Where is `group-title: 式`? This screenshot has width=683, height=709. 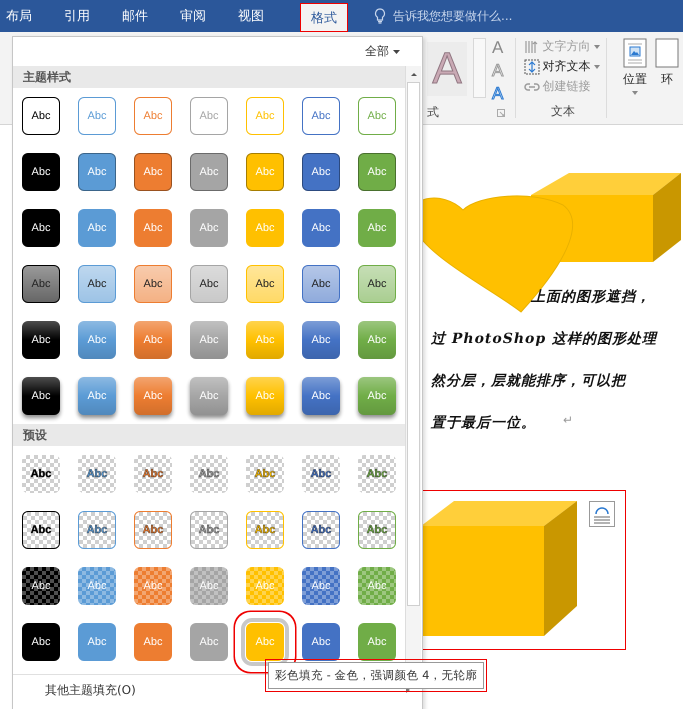 group-title: 式 is located at coordinates (433, 112).